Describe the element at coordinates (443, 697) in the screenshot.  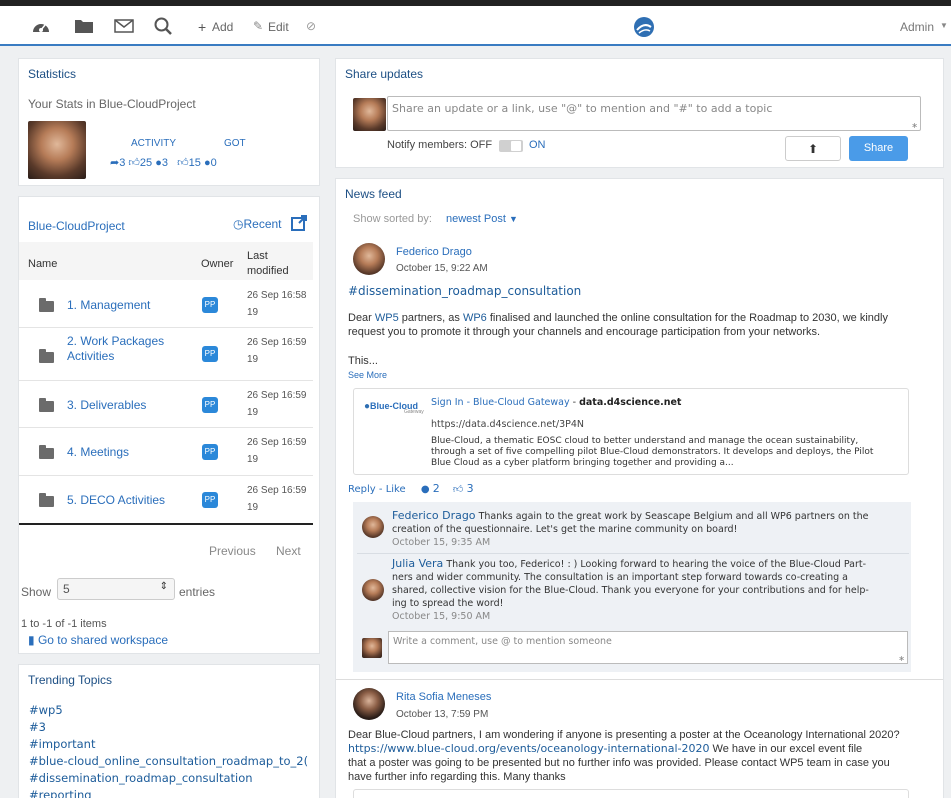
I see `post-author: Rita Sofia Meneses` at that location.